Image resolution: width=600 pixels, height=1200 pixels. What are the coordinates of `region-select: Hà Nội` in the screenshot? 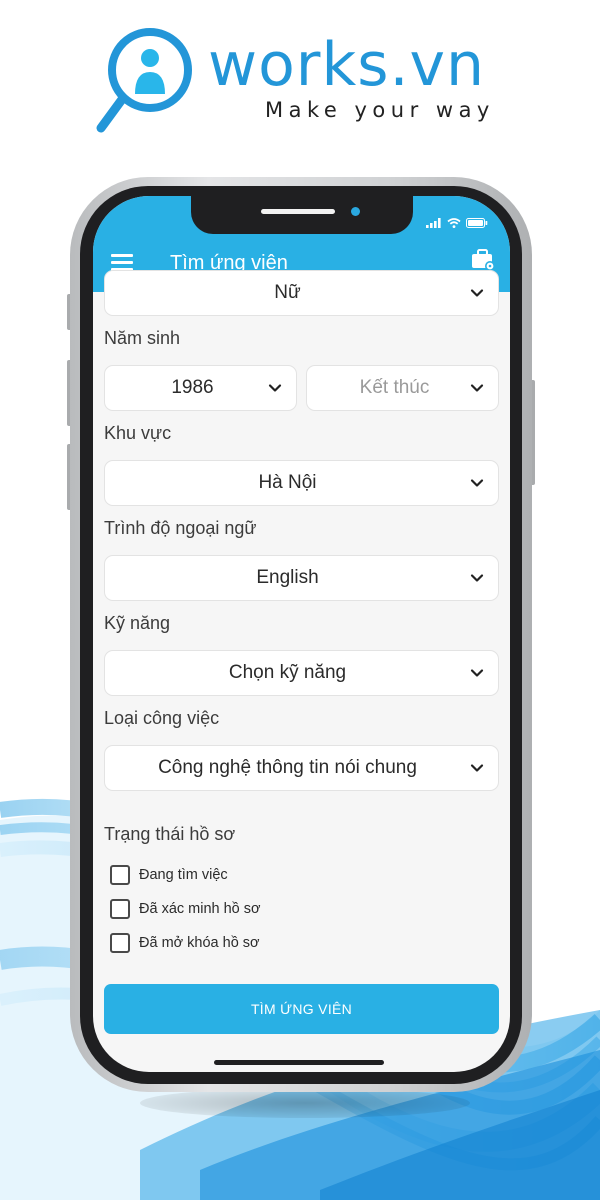 It's located at (301, 483).